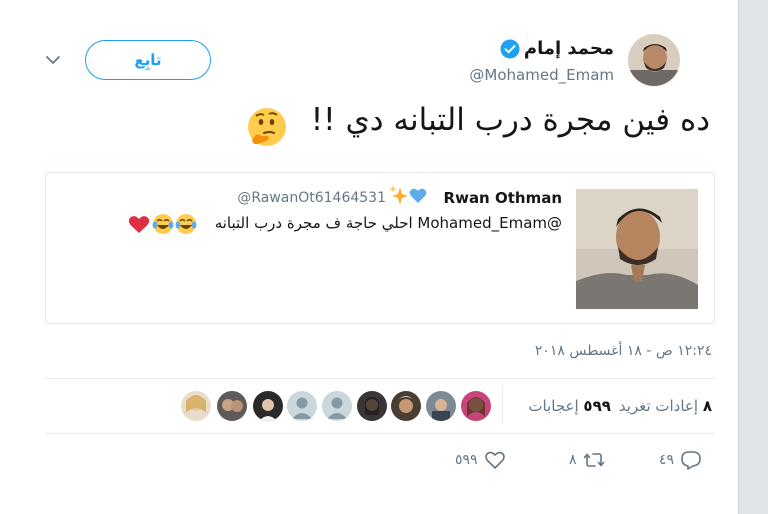 This screenshot has height=514, width=768. I want to click on stats-divider, so click(502, 405).